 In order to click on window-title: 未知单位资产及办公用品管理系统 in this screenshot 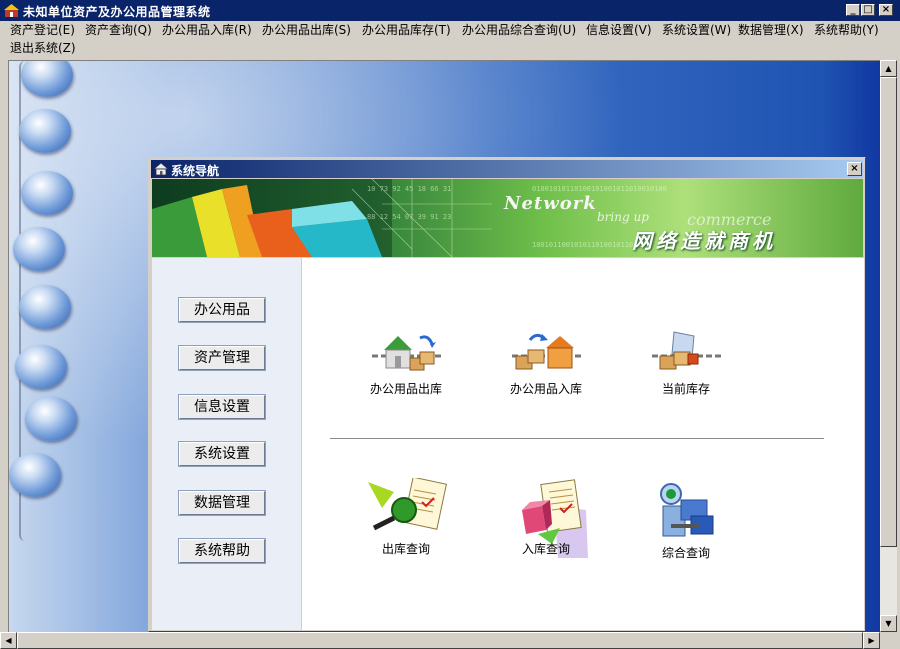, I will do `click(117, 12)`.